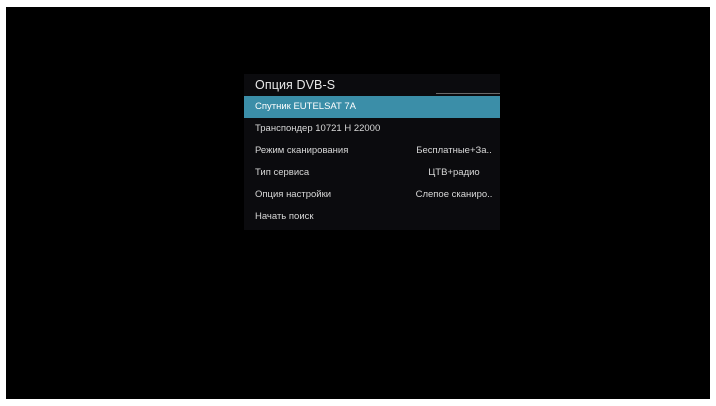  I want to click on menu-item-service-type: Тип сервиса ЦТВ+радио, so click(372, 173).